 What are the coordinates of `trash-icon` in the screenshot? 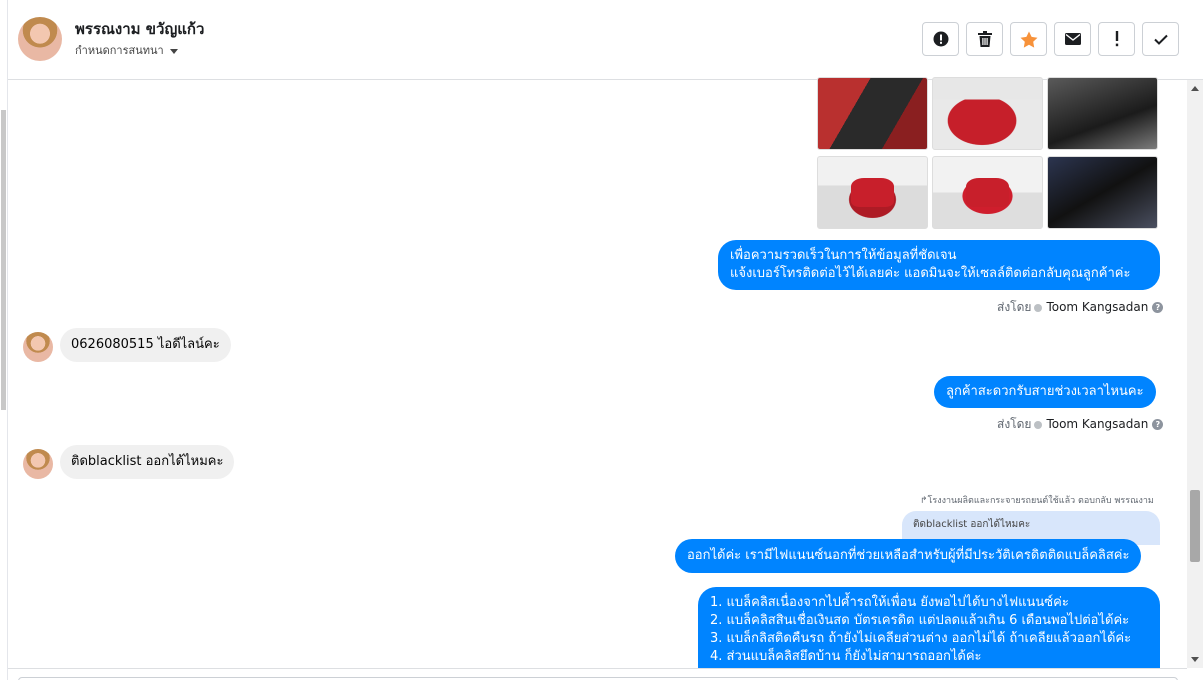 It's located at (984, 39).